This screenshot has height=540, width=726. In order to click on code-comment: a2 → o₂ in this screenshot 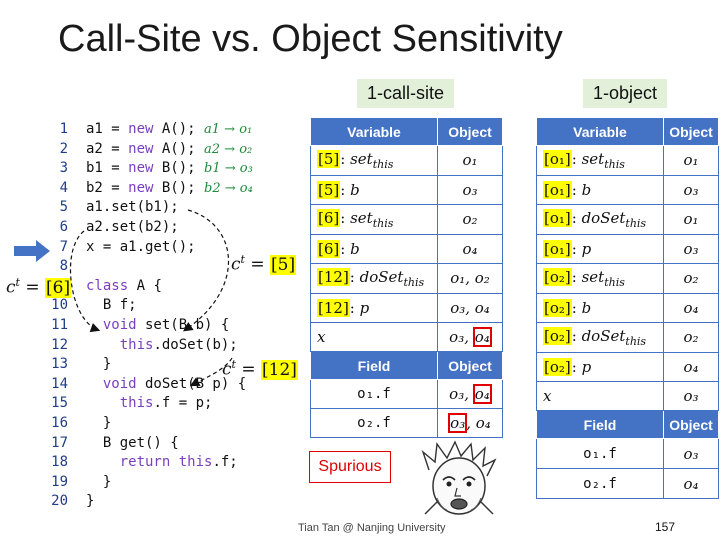, I will do `click(228, 149)`.